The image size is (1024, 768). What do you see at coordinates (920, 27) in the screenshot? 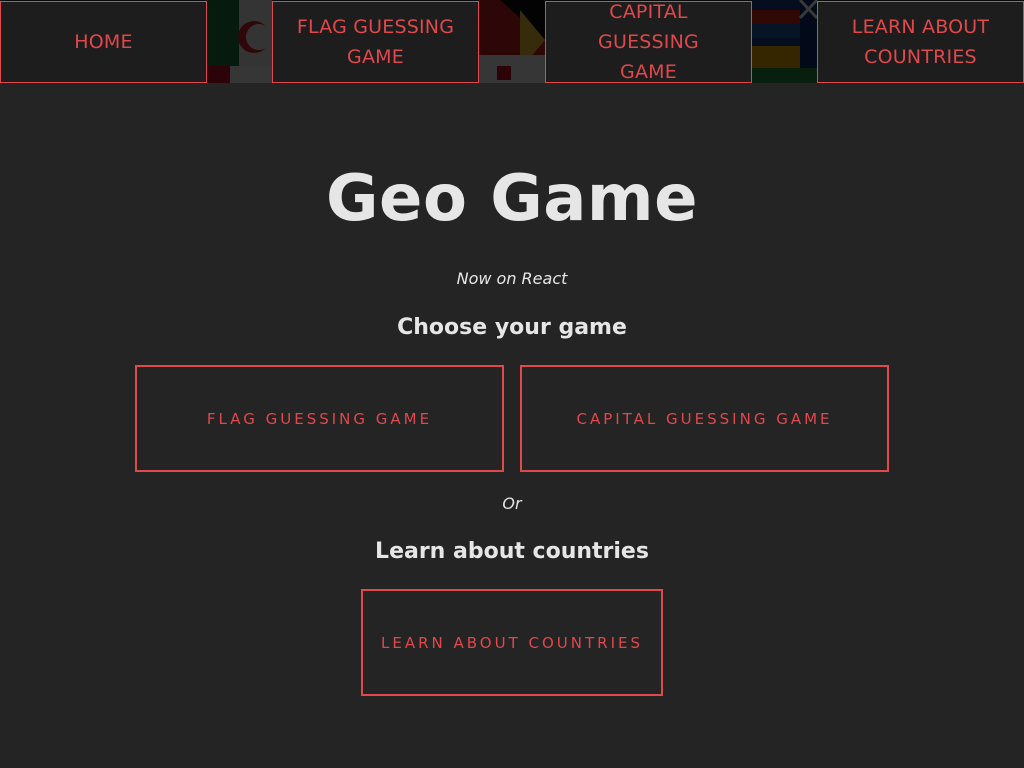
I see `nav-learn-label-line1: LEARN ABOUT` at bounding box center [920, 27].